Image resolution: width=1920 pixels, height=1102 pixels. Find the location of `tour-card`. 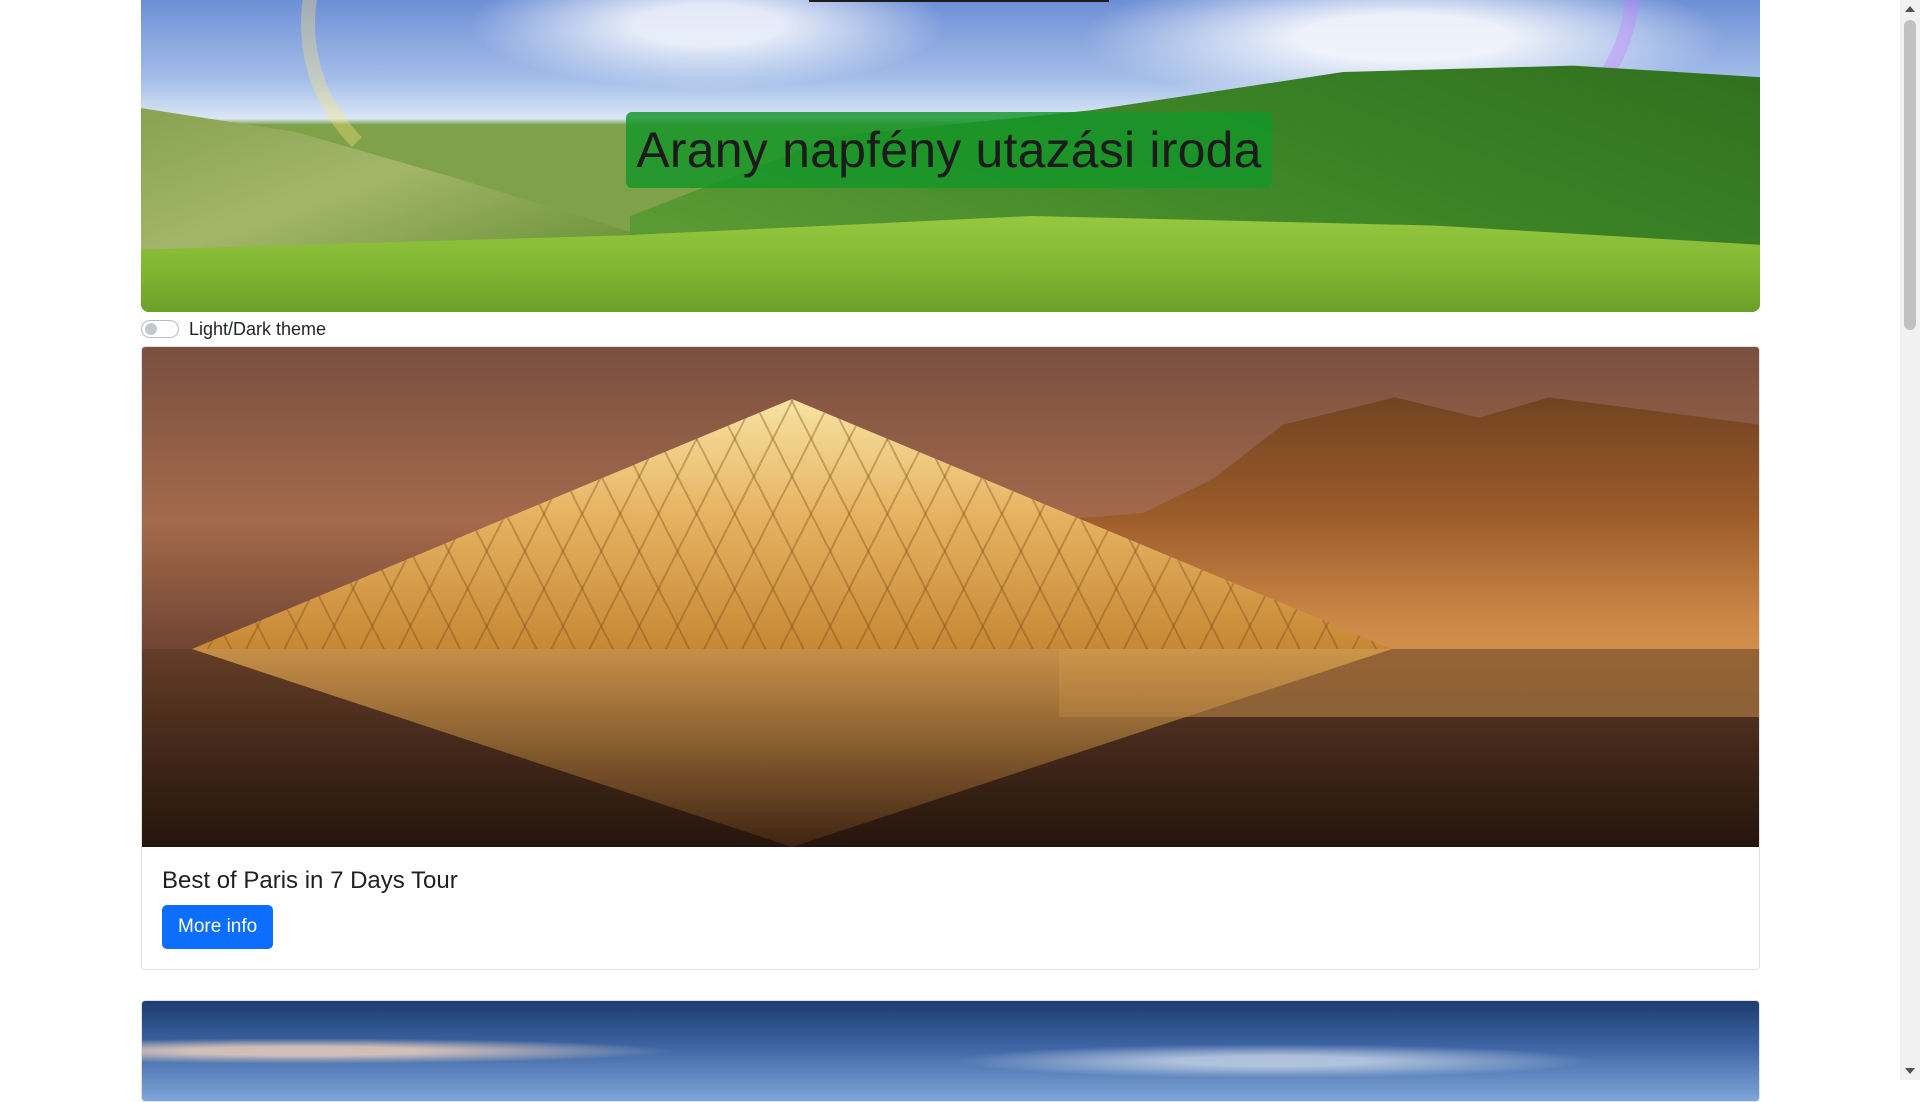

tour-card is located at coordinates (950, 1051).